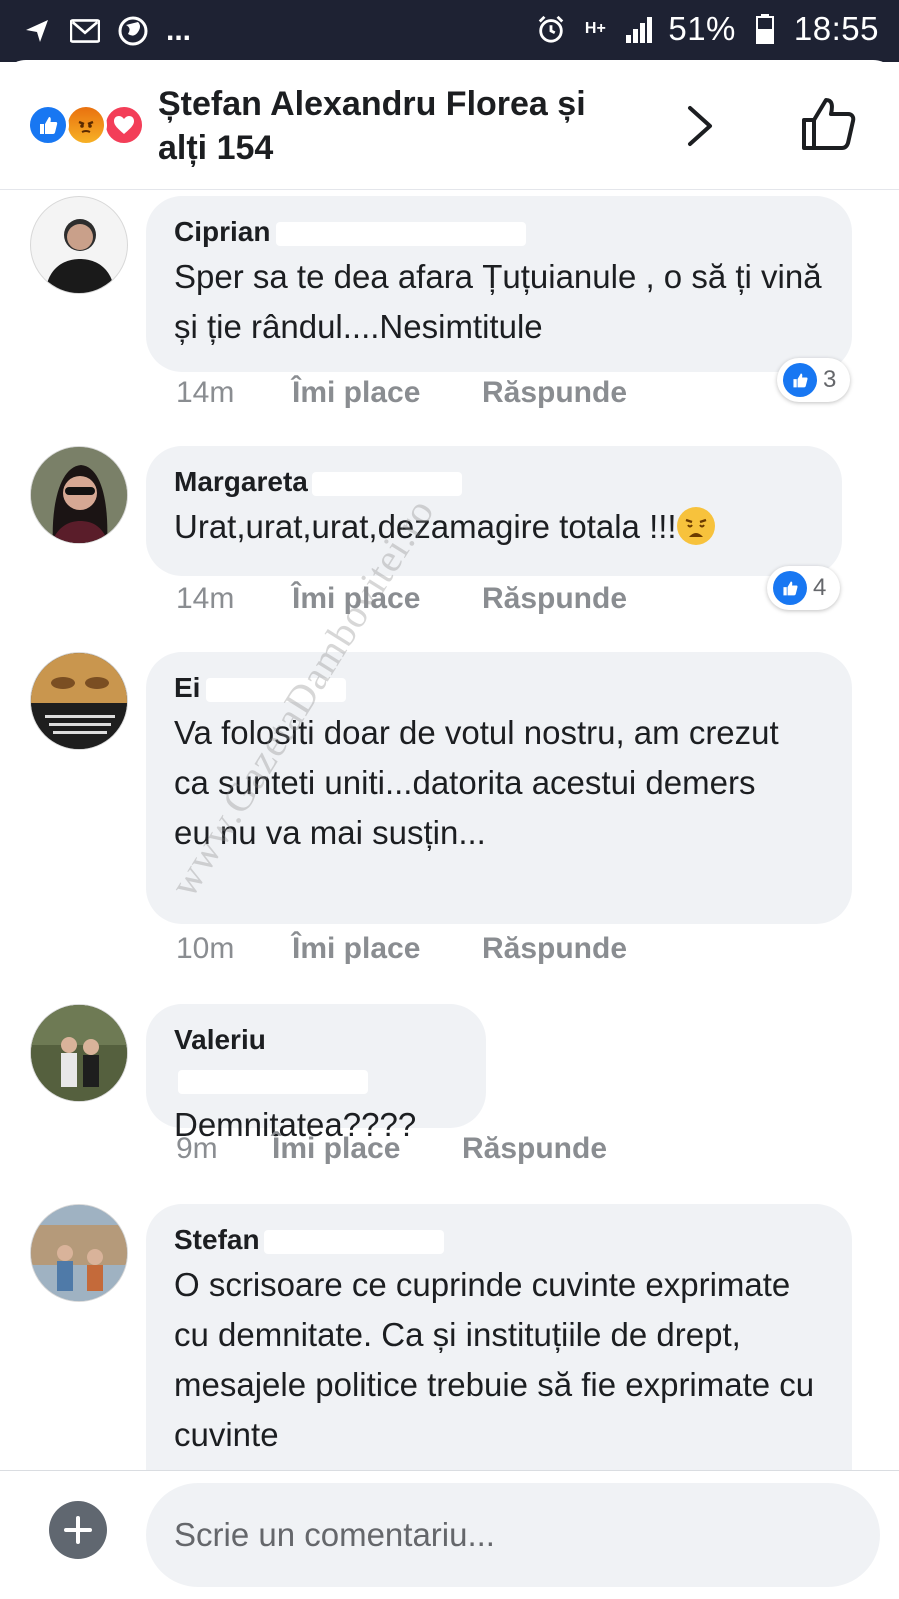 The width and height of the screenshot is (899, 1599). What do you see at coordinates (499, 688) in the screenshot?
I see `comment-author: Ei` at bounding box center [499, 688].